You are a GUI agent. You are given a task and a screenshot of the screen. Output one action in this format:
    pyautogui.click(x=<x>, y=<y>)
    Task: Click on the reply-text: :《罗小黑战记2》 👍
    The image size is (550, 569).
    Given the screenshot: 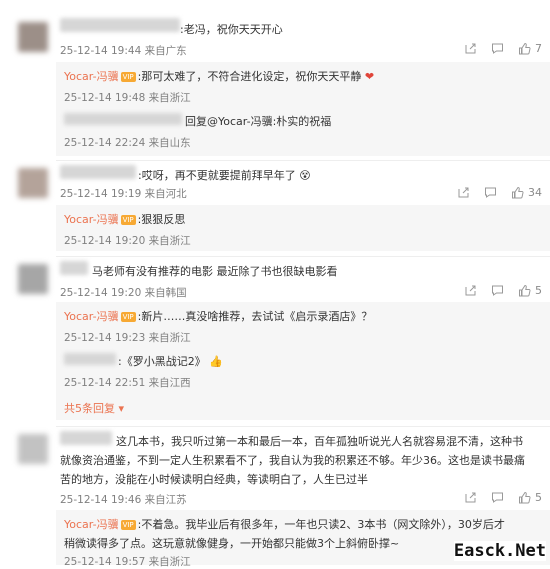 What is the action you would take?
    pyautogui.click(x=170, y=361)
    